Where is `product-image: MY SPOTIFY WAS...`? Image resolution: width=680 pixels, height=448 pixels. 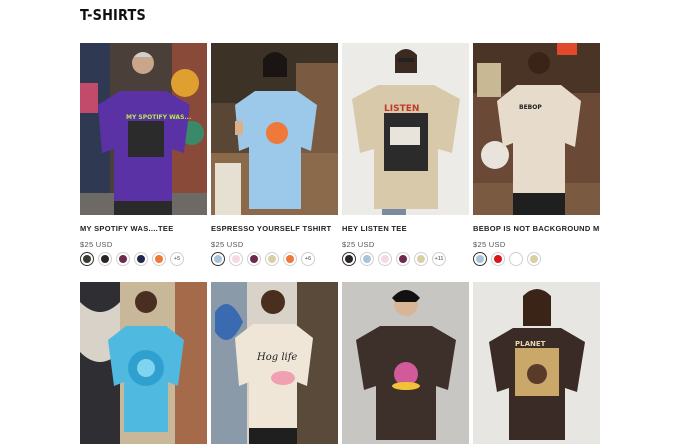 product-image: MY SPOTIFY WAS... is located at coordinates (143, 129).